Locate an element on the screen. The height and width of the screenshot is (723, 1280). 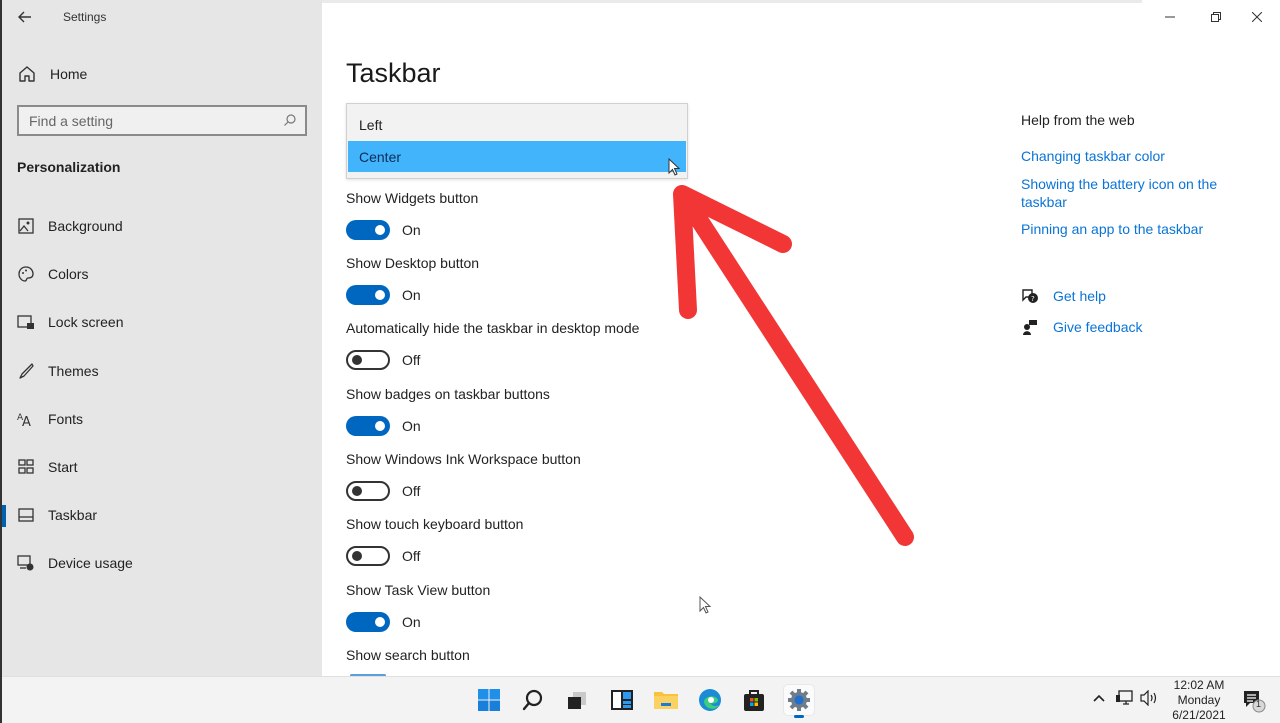
setting-label: Show badges on taskbar buttons is located at coordinates (448, 394).